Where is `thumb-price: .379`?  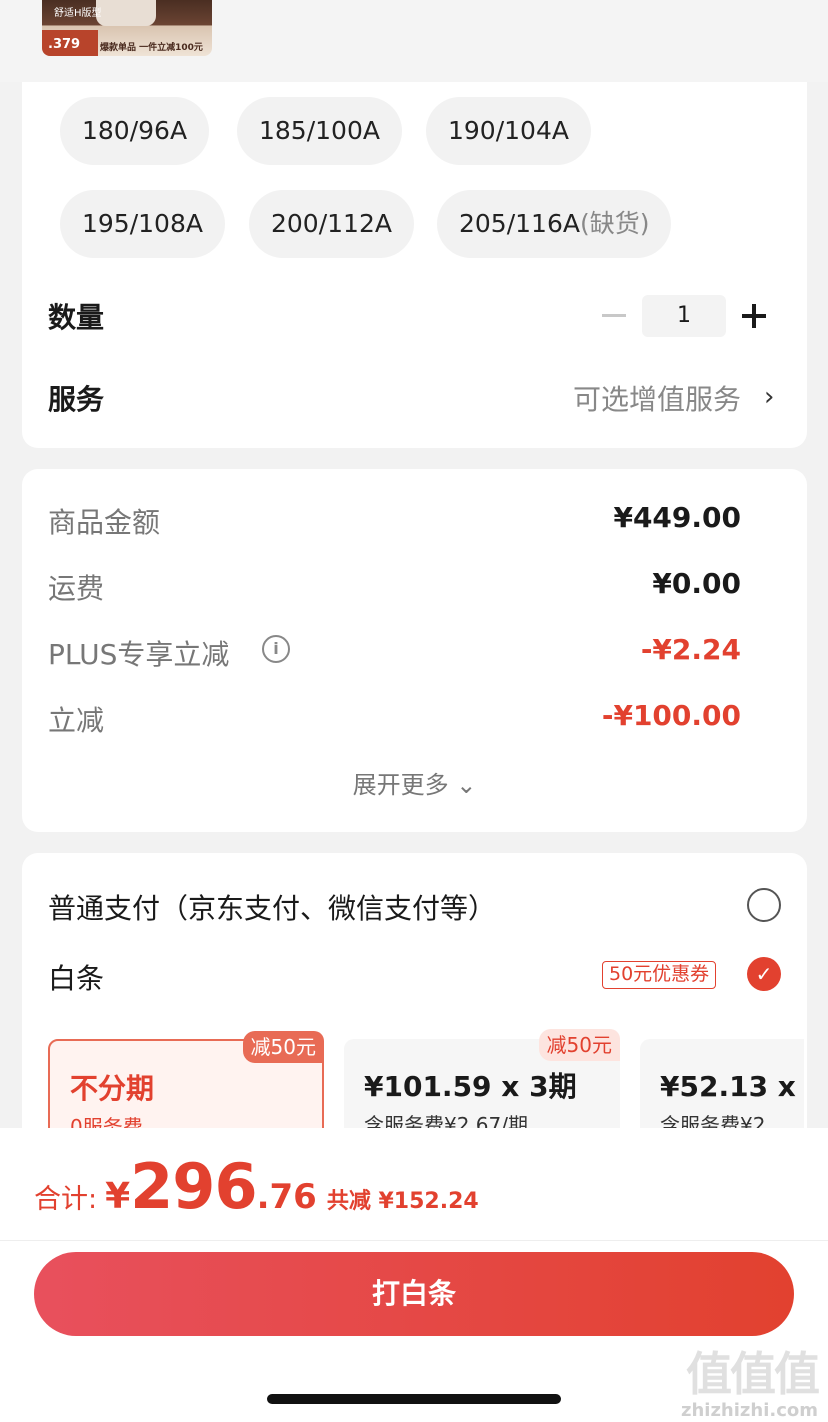 thumb-price: .379 is located at coordinates (70, 43).